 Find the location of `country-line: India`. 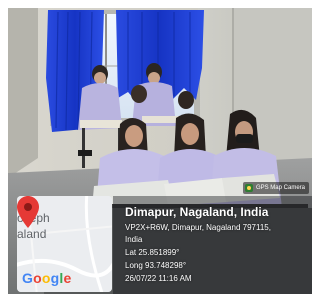

country-line: India is located at coordinates (134, 239).